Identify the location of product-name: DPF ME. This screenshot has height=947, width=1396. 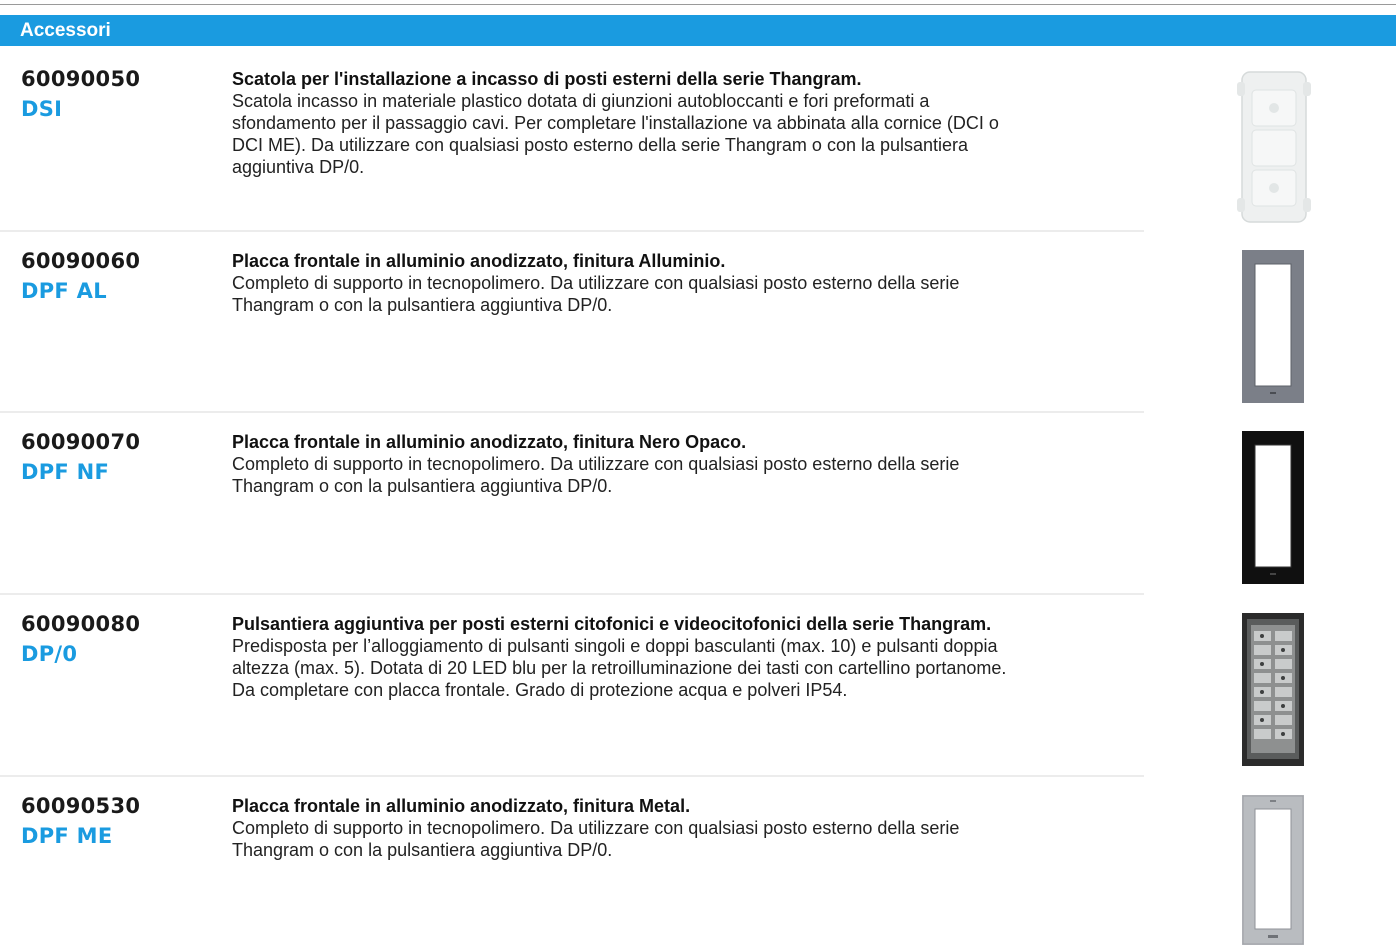
(67, 836).